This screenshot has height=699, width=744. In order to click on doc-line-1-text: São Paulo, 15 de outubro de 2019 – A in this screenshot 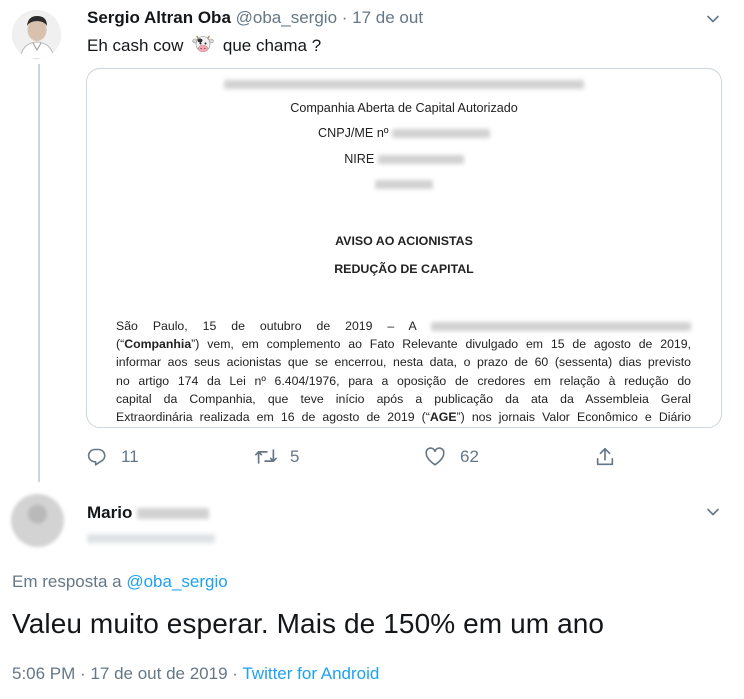, I will do `click(266, 326)`.